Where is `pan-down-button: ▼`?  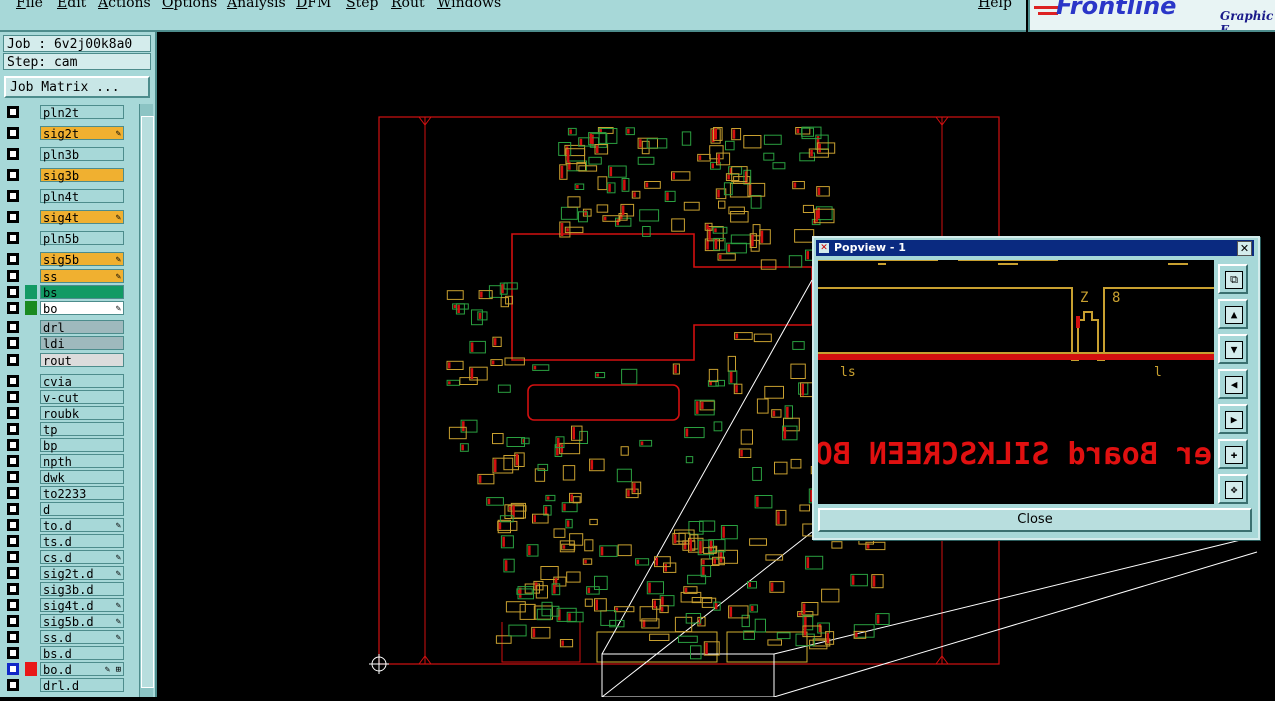 pan-down-button: ▼ is located at coordinates (1233, 349).